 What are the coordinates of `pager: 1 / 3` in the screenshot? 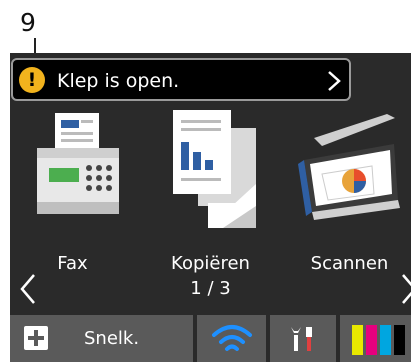 It's located at (210, 290).